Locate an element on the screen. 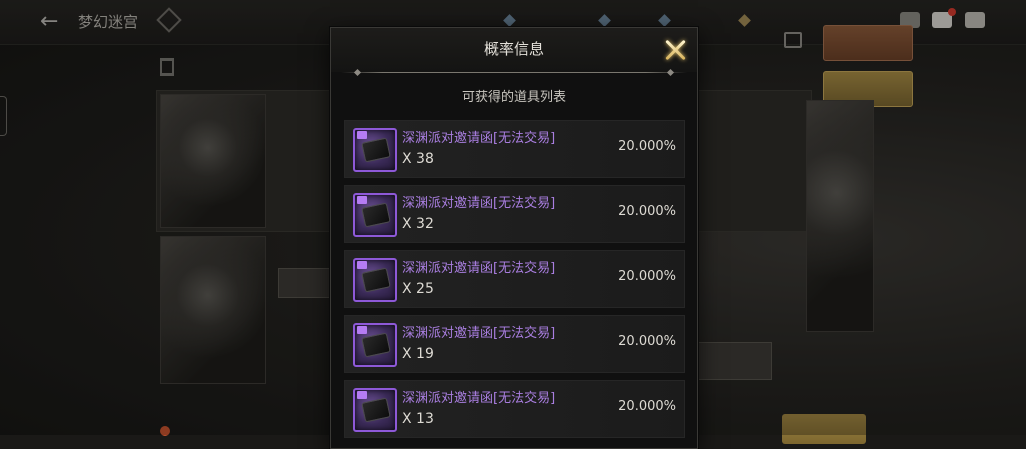 The width and height of the screenshot is (1026, 449). dialog-header: 概率信息 is located at coordinates (514, 50).